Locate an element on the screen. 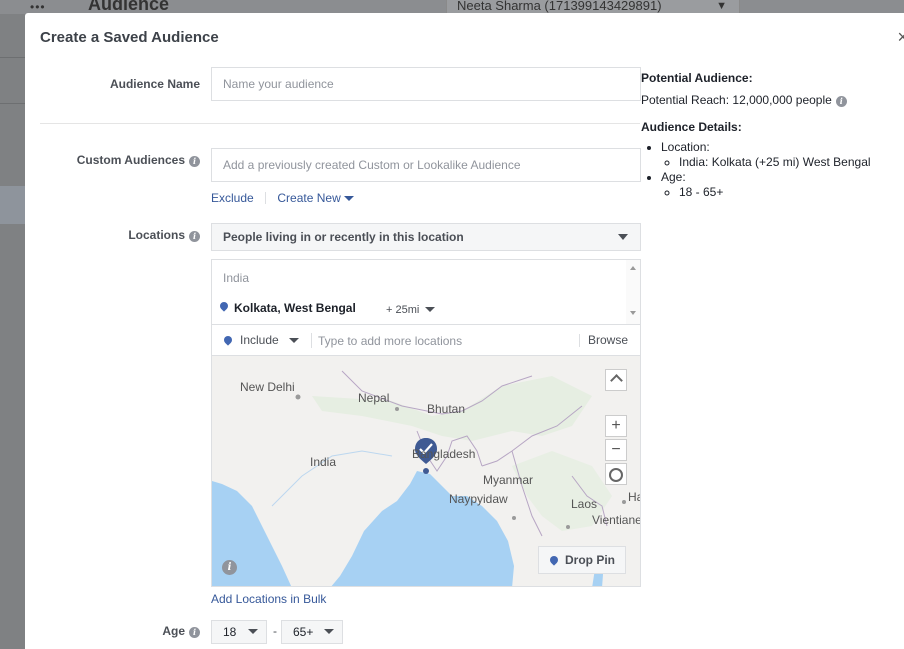  add-locations-in-bulk-link: Add Locations in Bulk is located at coordinates (268, 599).